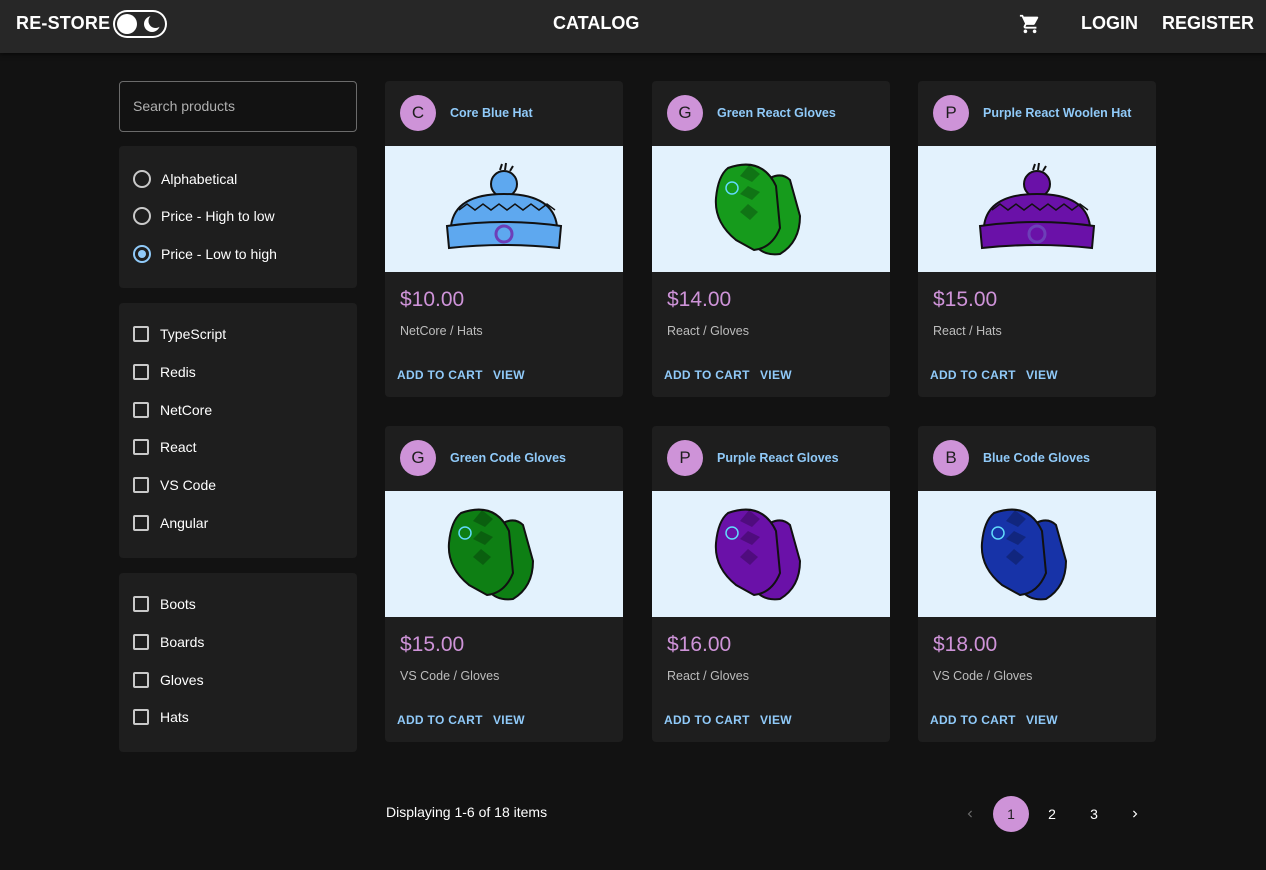  What do you see at coordinates (418, 113) in the screenshot?
I see `product-avatar: C` at bounding box center [418, 113].